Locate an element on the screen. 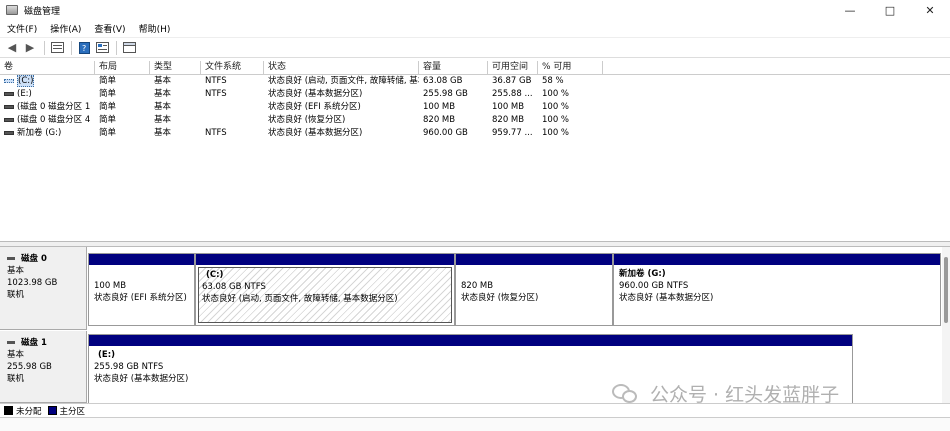  minimize-button: — is located at coordinates (850, 10).